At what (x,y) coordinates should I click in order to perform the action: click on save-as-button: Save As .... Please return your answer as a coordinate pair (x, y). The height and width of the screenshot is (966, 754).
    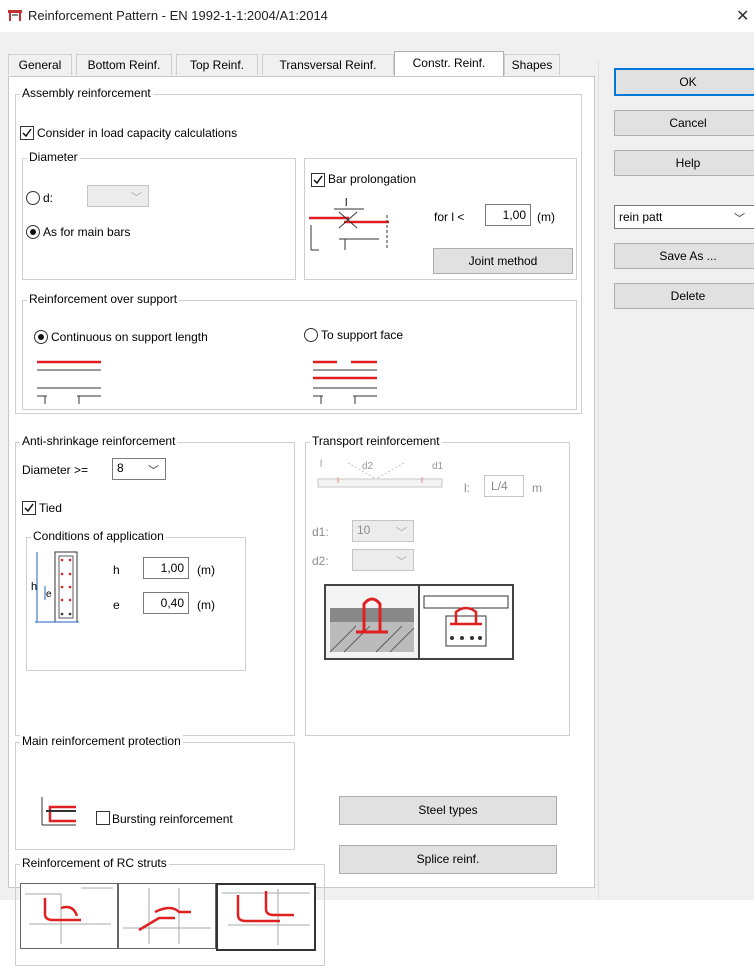
    Looking at the image, I should click on (684, 256).